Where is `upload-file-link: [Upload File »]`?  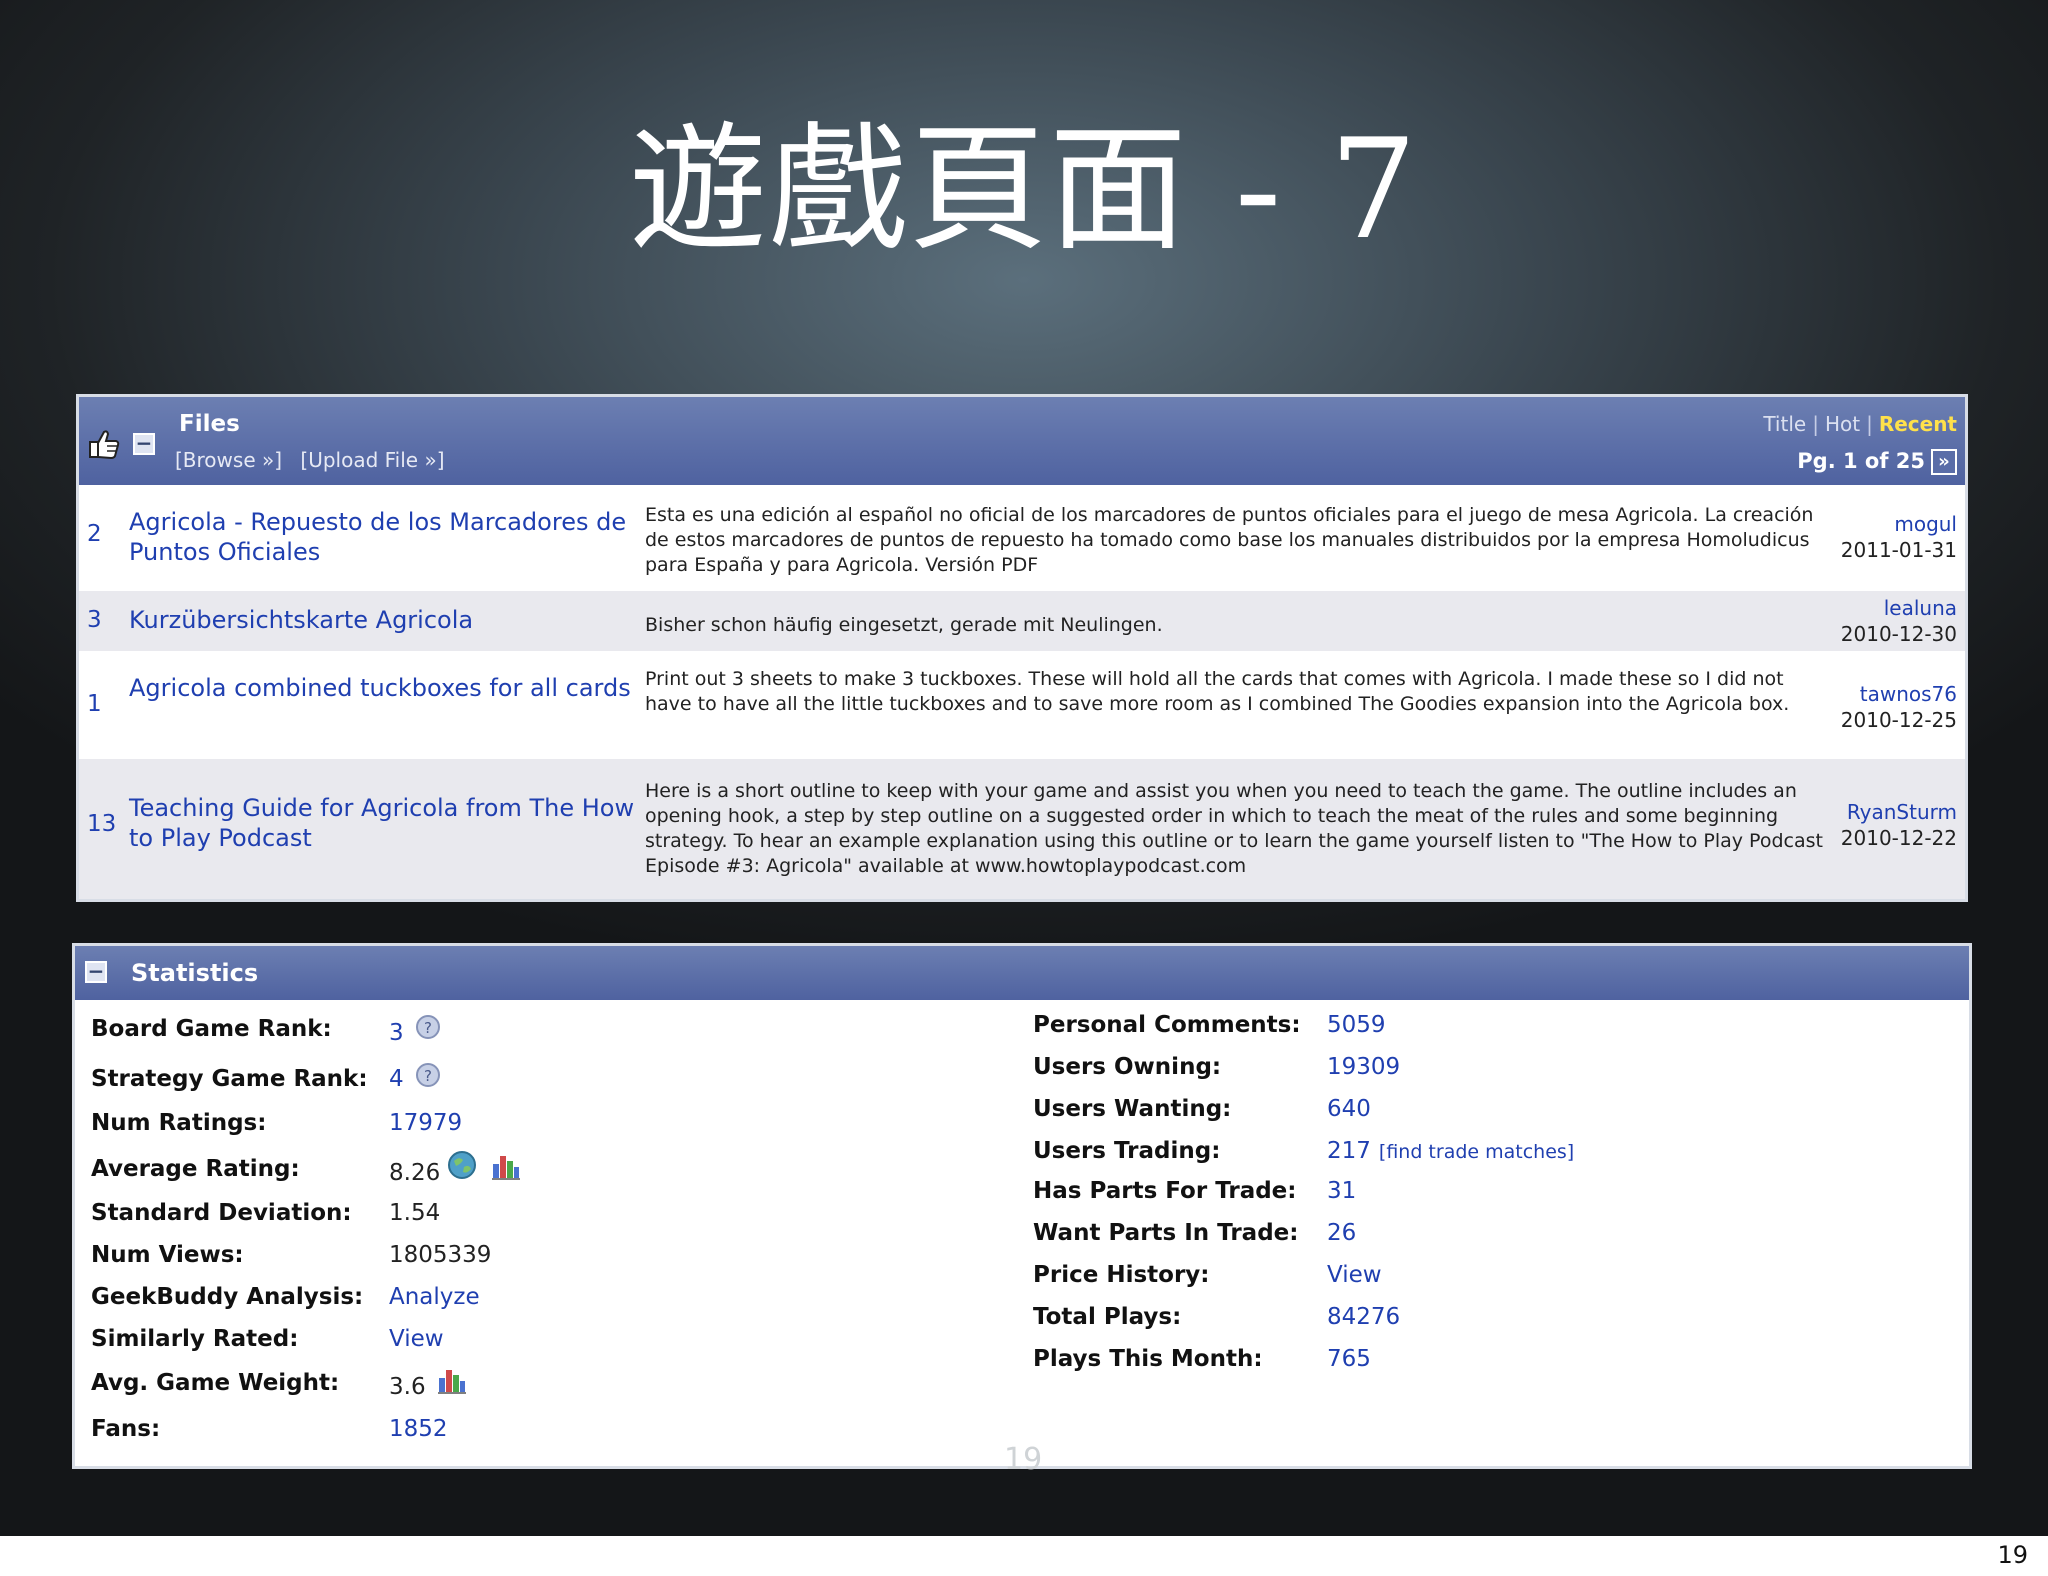 upload-file-link: [Upload File »] is located at coordinates (372, 460).